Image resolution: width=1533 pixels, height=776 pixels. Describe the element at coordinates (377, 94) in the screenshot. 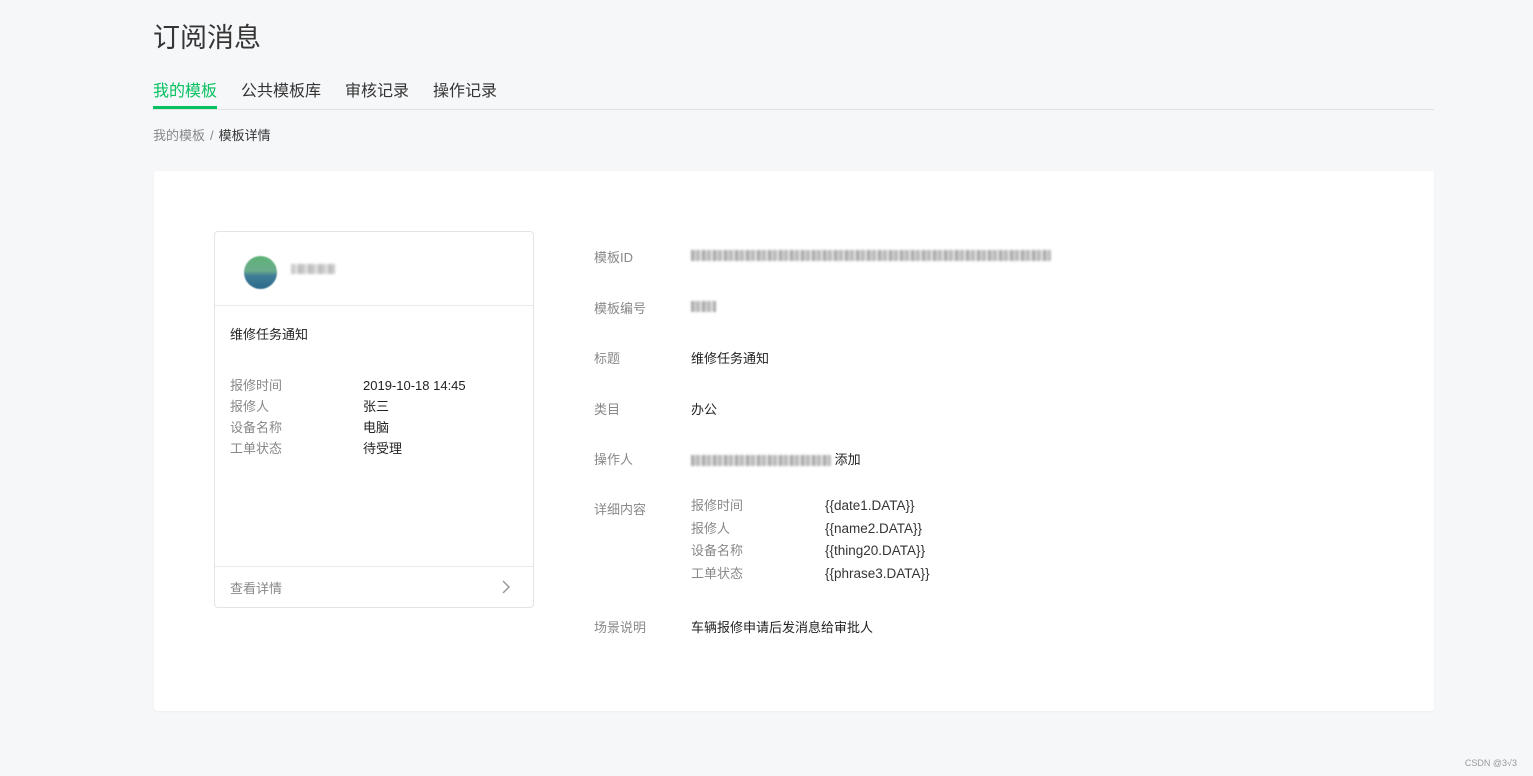

I see `tab-review-records: 审核记录` at that location.